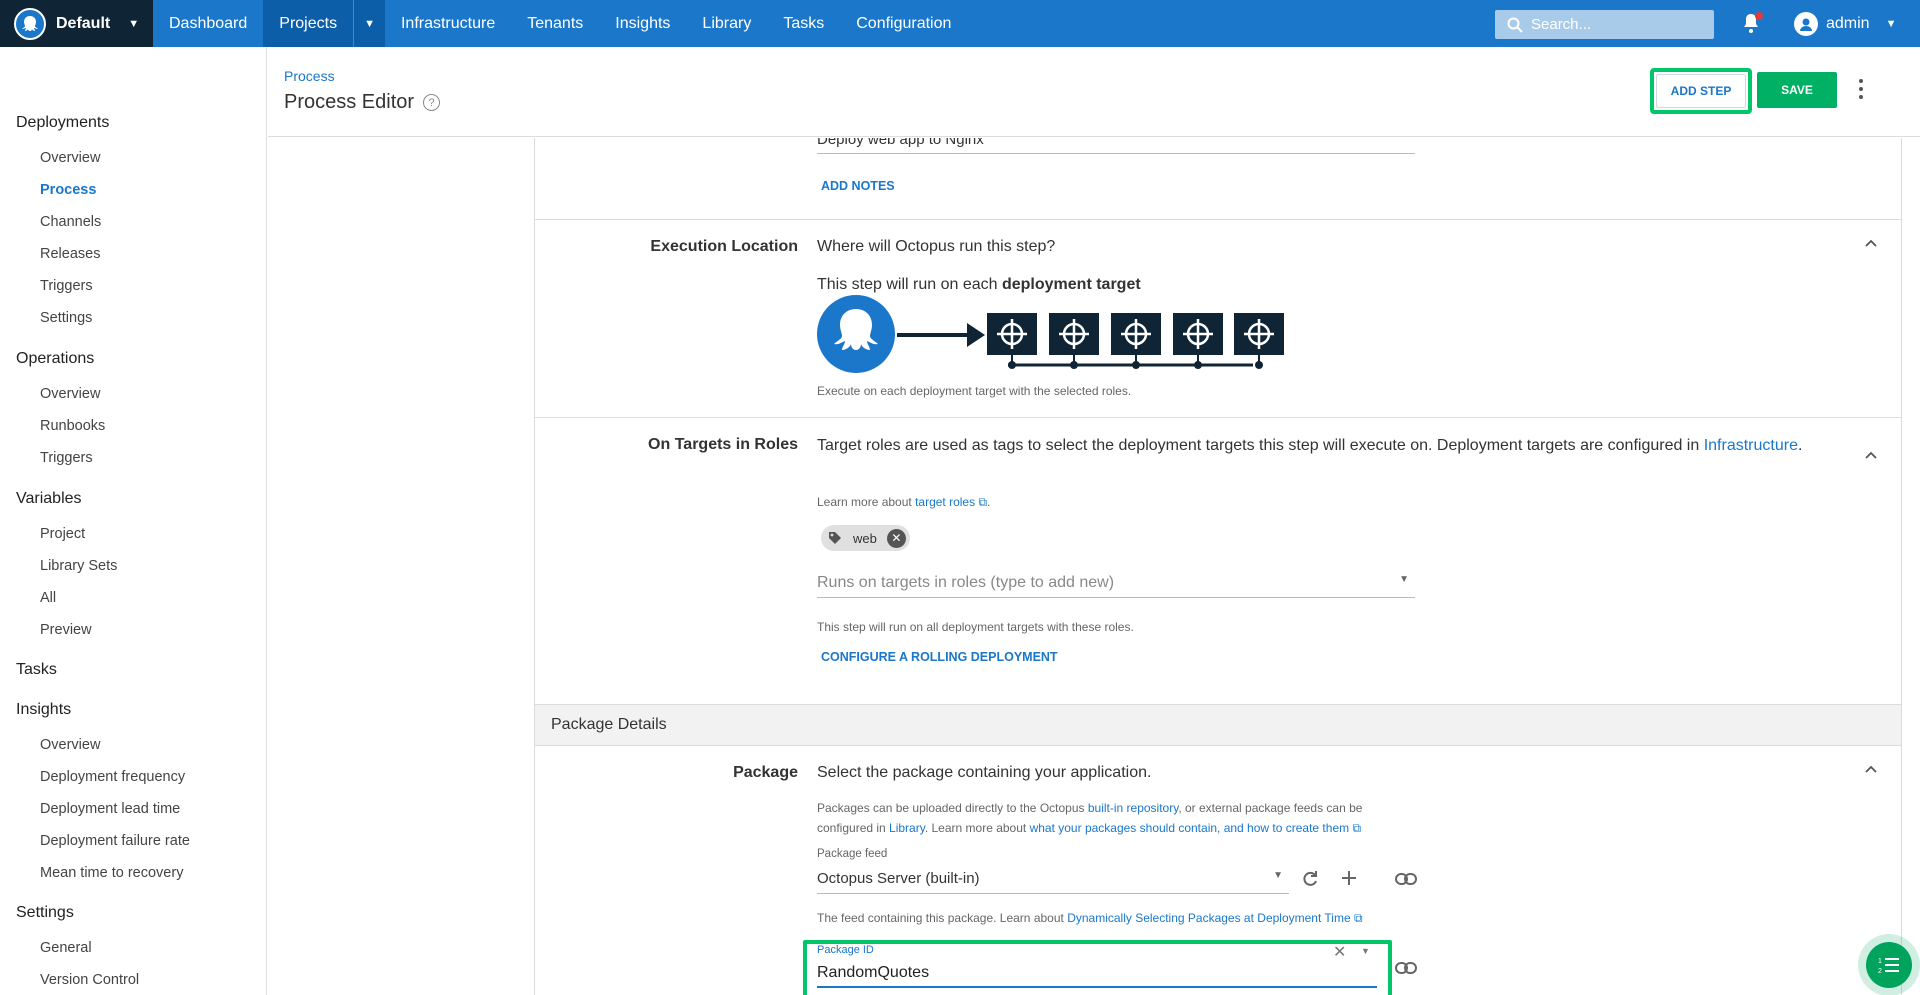  Describe the element at coordinates (1133, 808) in the screenshot. I see `built-in-repository-link: built-in repository` at that location.